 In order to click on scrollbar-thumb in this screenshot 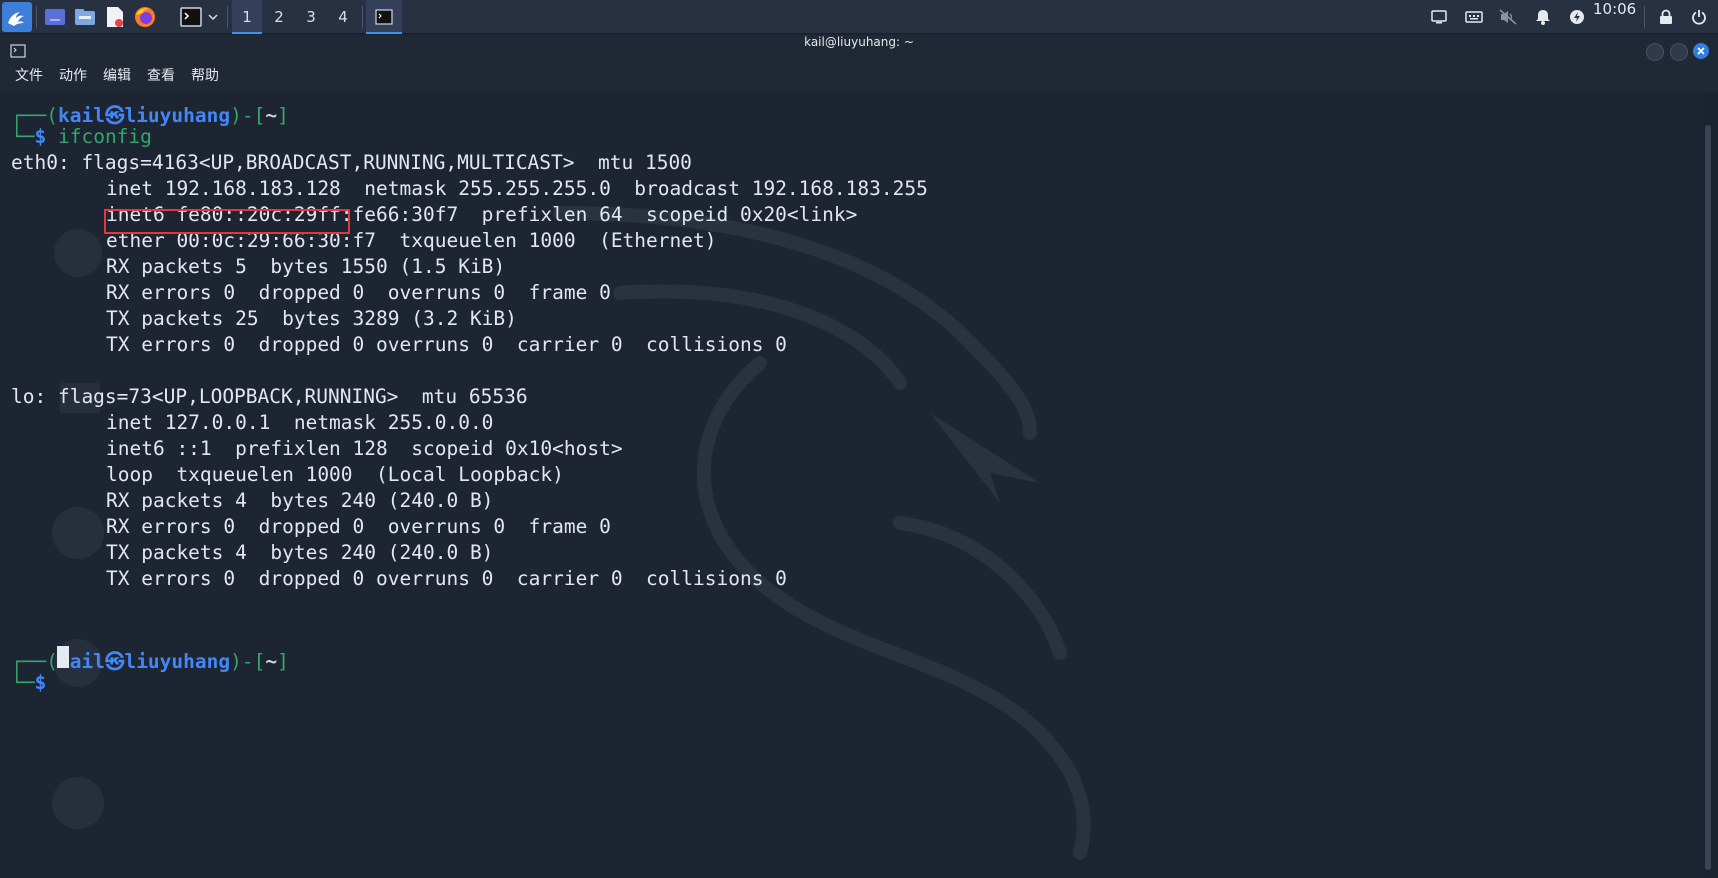, I will do `click(1708, 497)`.